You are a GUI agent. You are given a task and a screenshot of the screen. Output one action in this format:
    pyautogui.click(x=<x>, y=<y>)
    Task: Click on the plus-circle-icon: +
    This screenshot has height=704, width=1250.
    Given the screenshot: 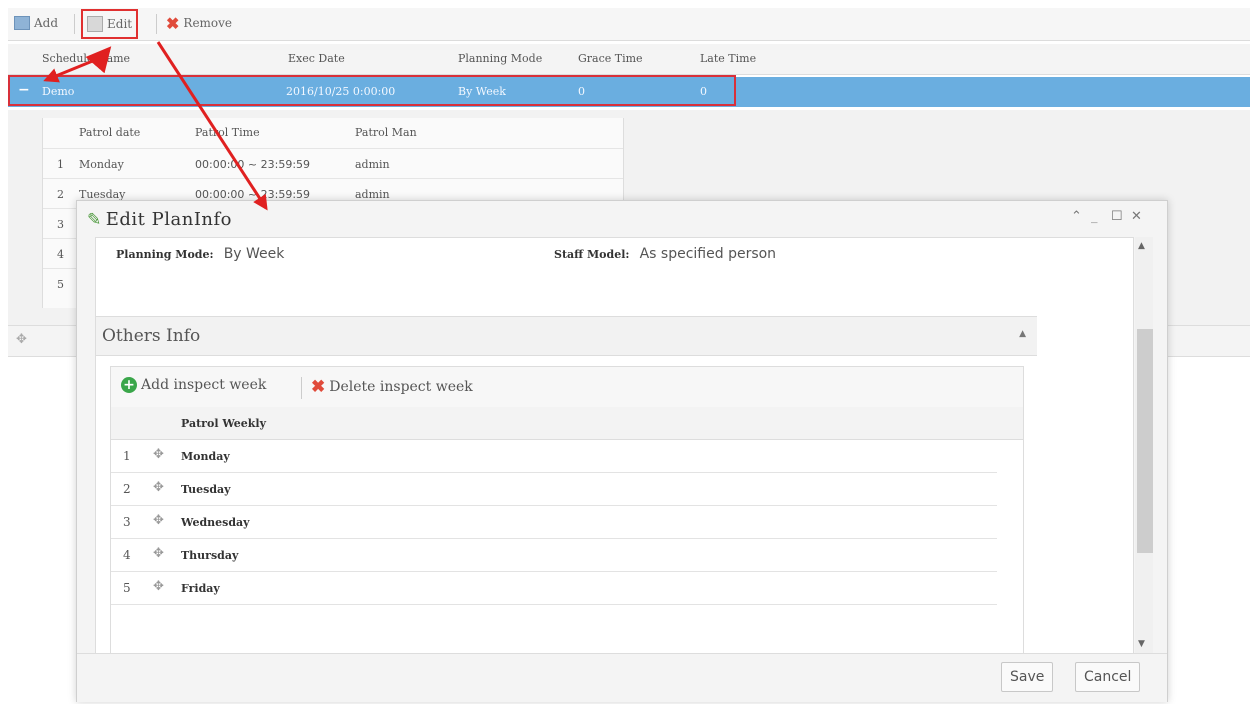 What is the action you would take?
    pyautogui.click(x=129, y=385)
    